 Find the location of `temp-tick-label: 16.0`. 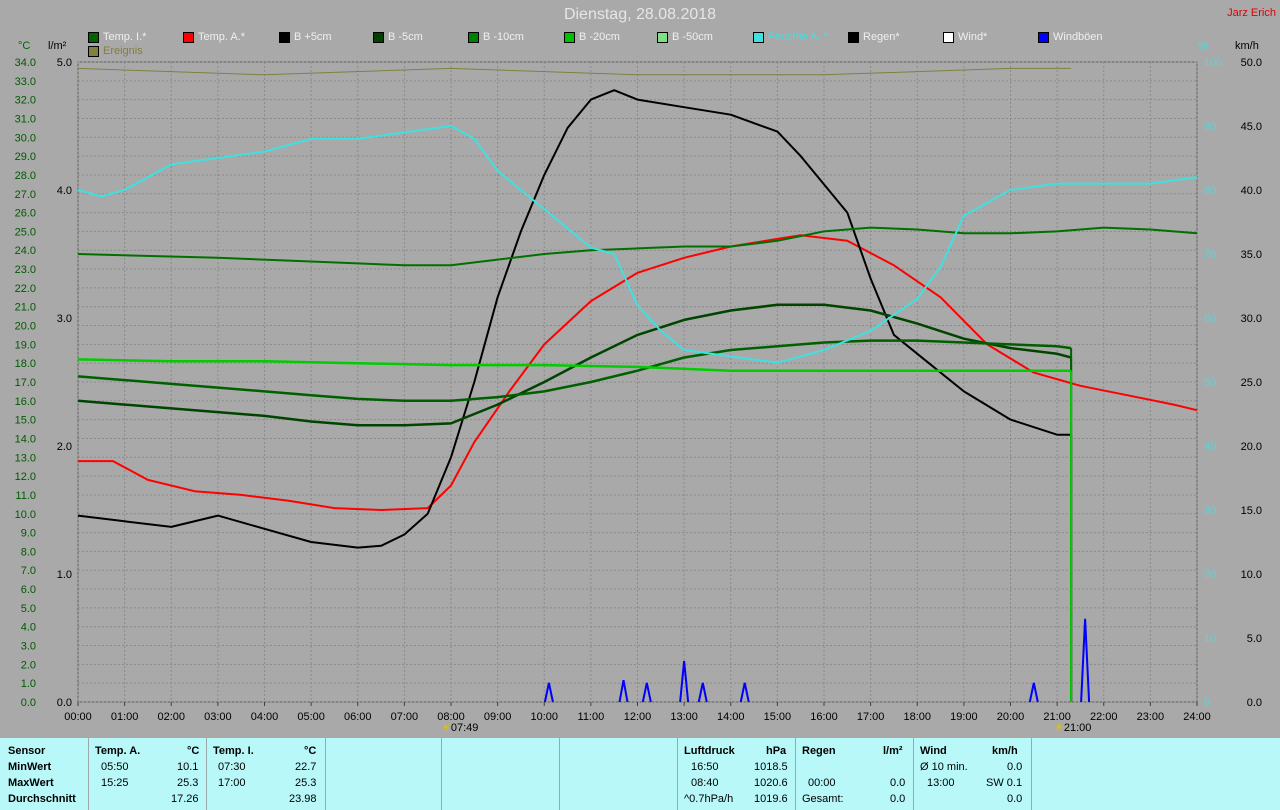

temp-tick-label: 16.0 is located at coordinates (25, 402).